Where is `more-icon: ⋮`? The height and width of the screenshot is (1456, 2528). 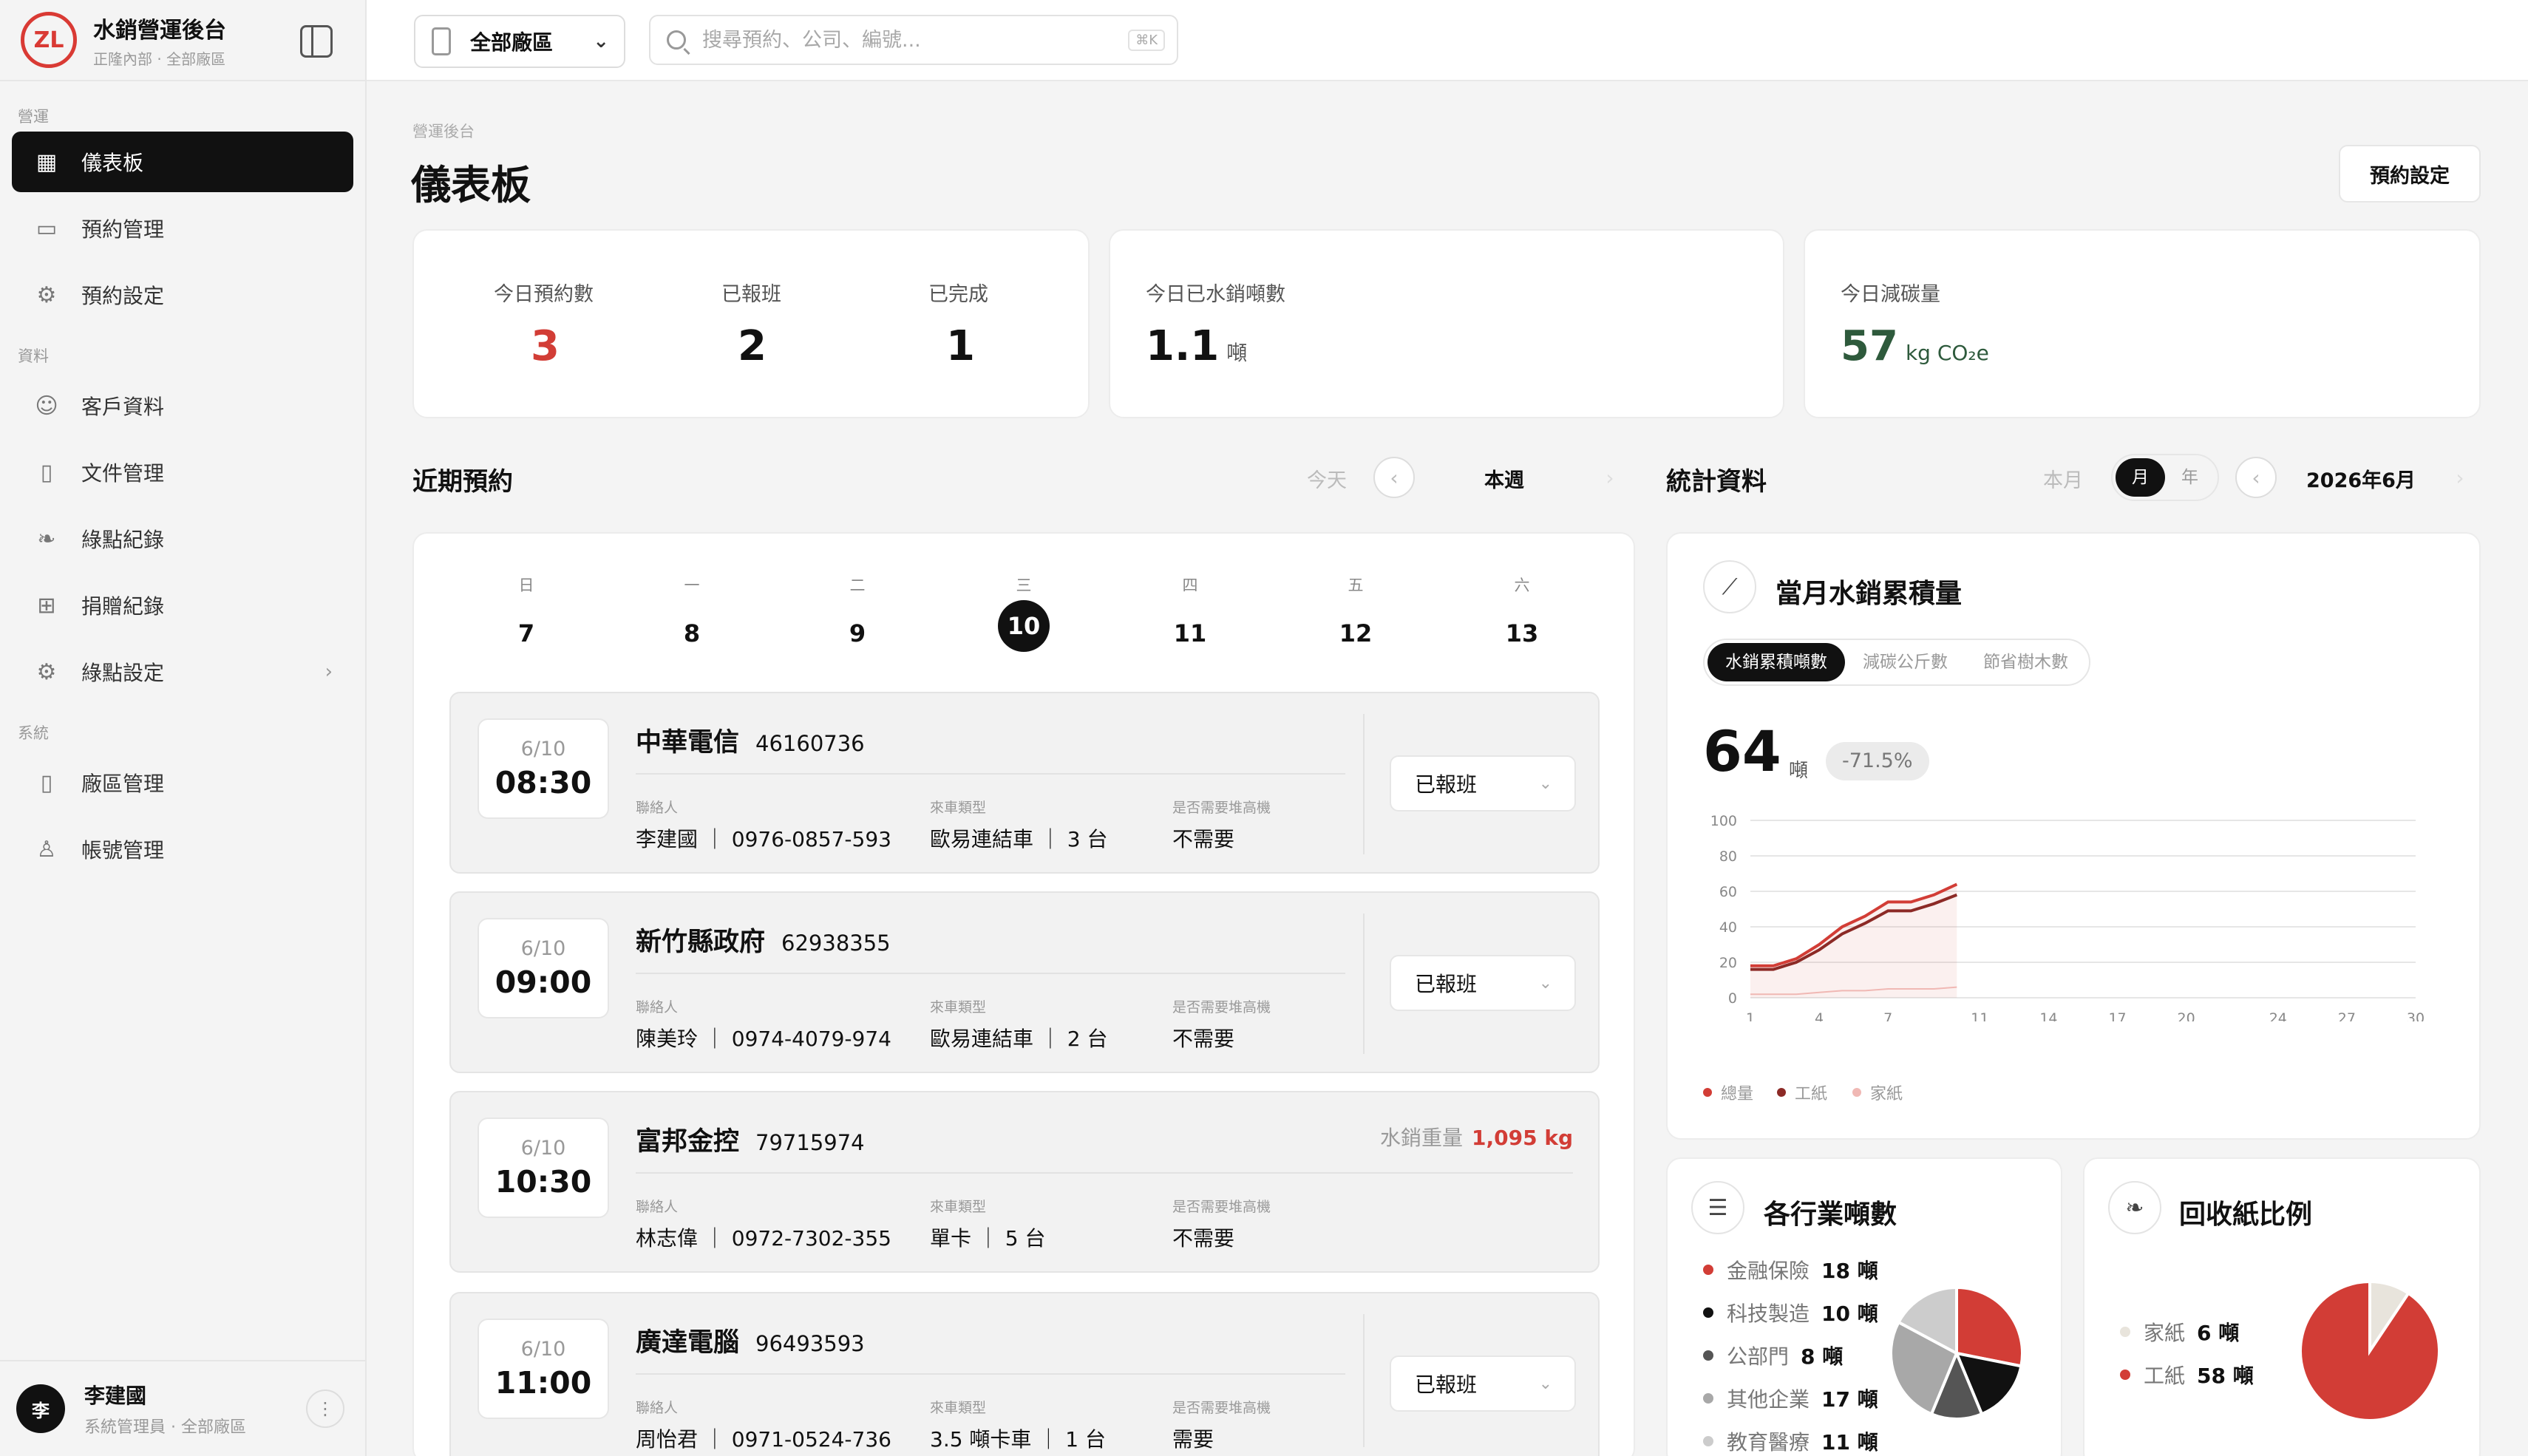
more-icon: ⋮ is located at coordinates (325, 1408).